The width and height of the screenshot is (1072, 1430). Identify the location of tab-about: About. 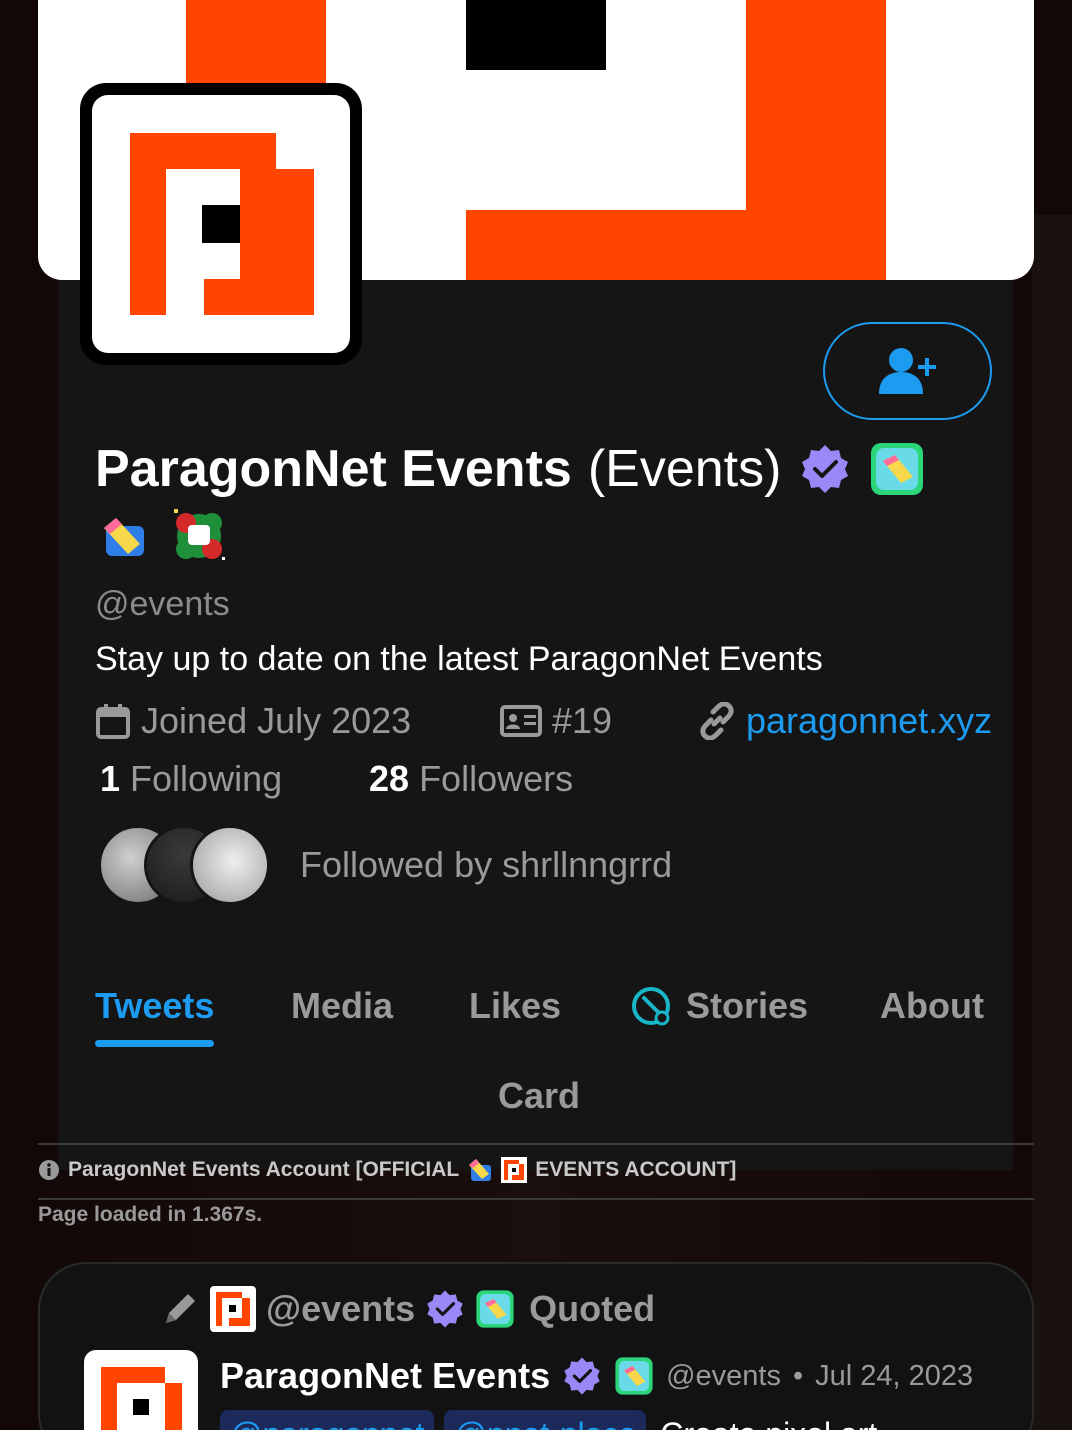
(932, 1006).